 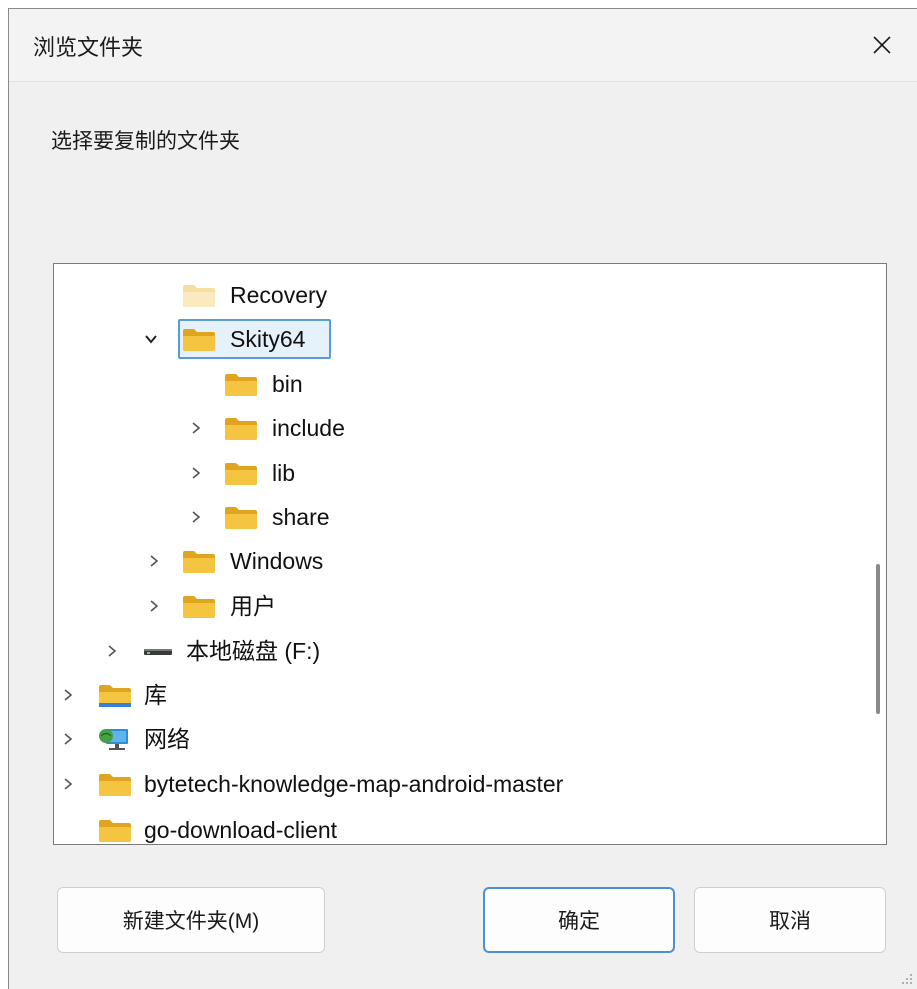 I want to click on tree-item-share: share, so click(x=450, y=517).